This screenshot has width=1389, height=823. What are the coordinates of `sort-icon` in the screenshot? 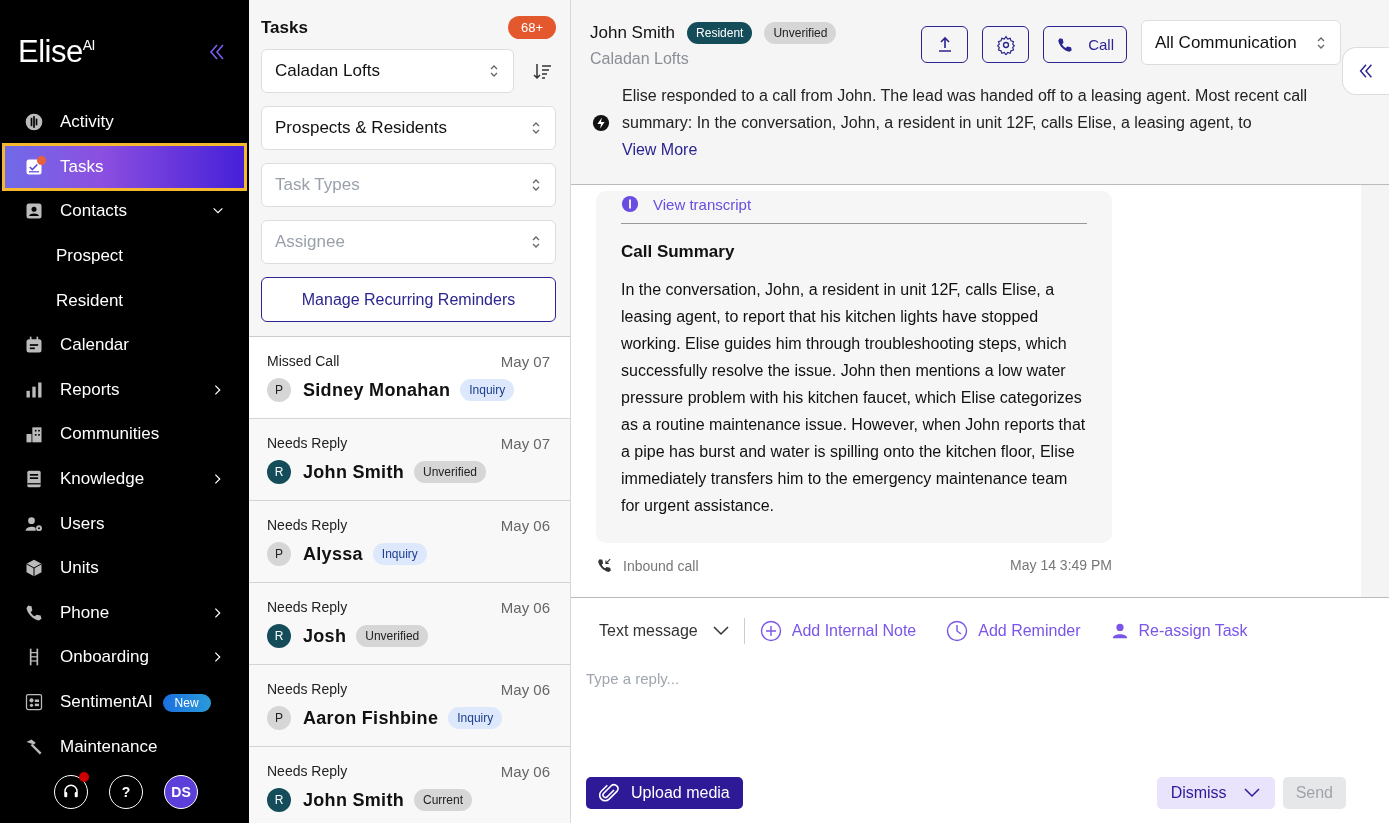 It's located at (542, 71).